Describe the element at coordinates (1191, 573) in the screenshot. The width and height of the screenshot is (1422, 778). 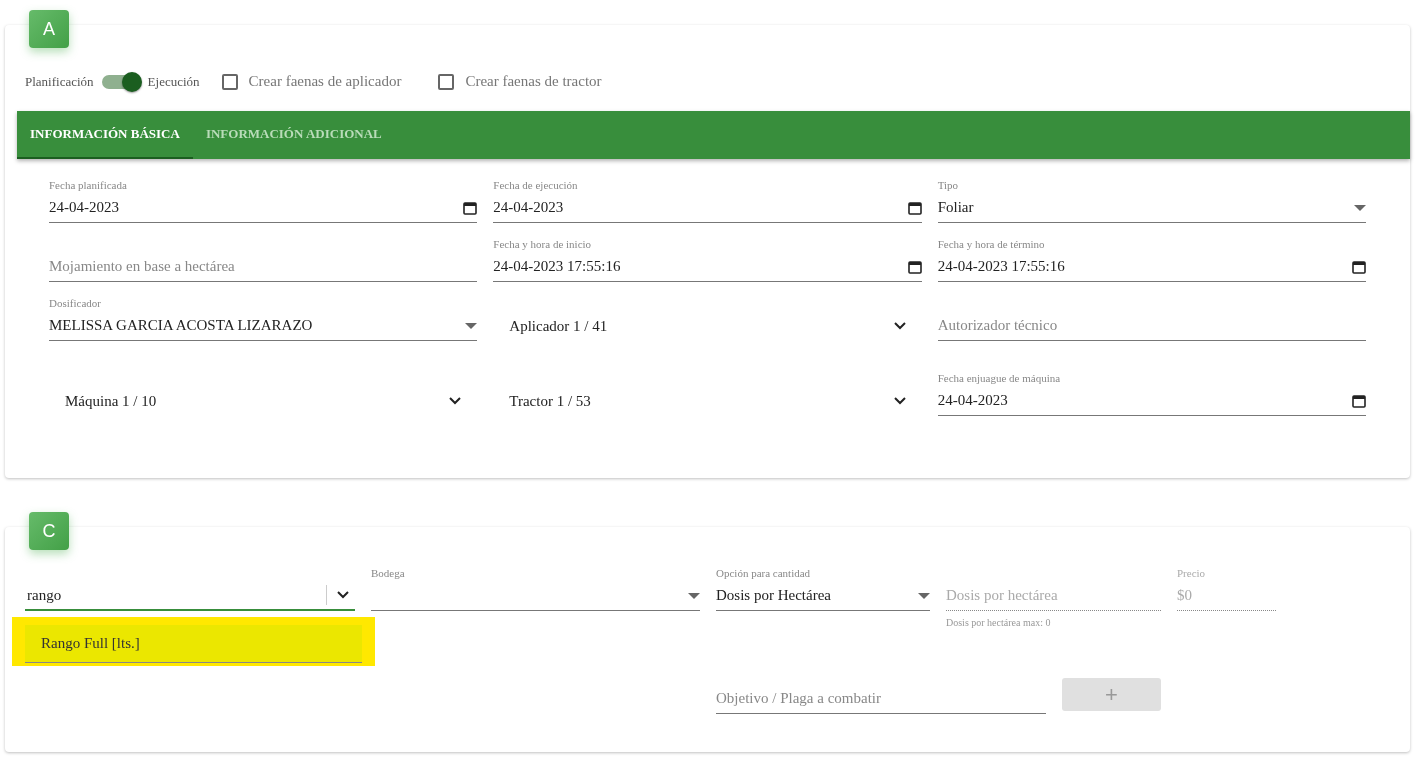
I see `field-label: Precio` at that location.